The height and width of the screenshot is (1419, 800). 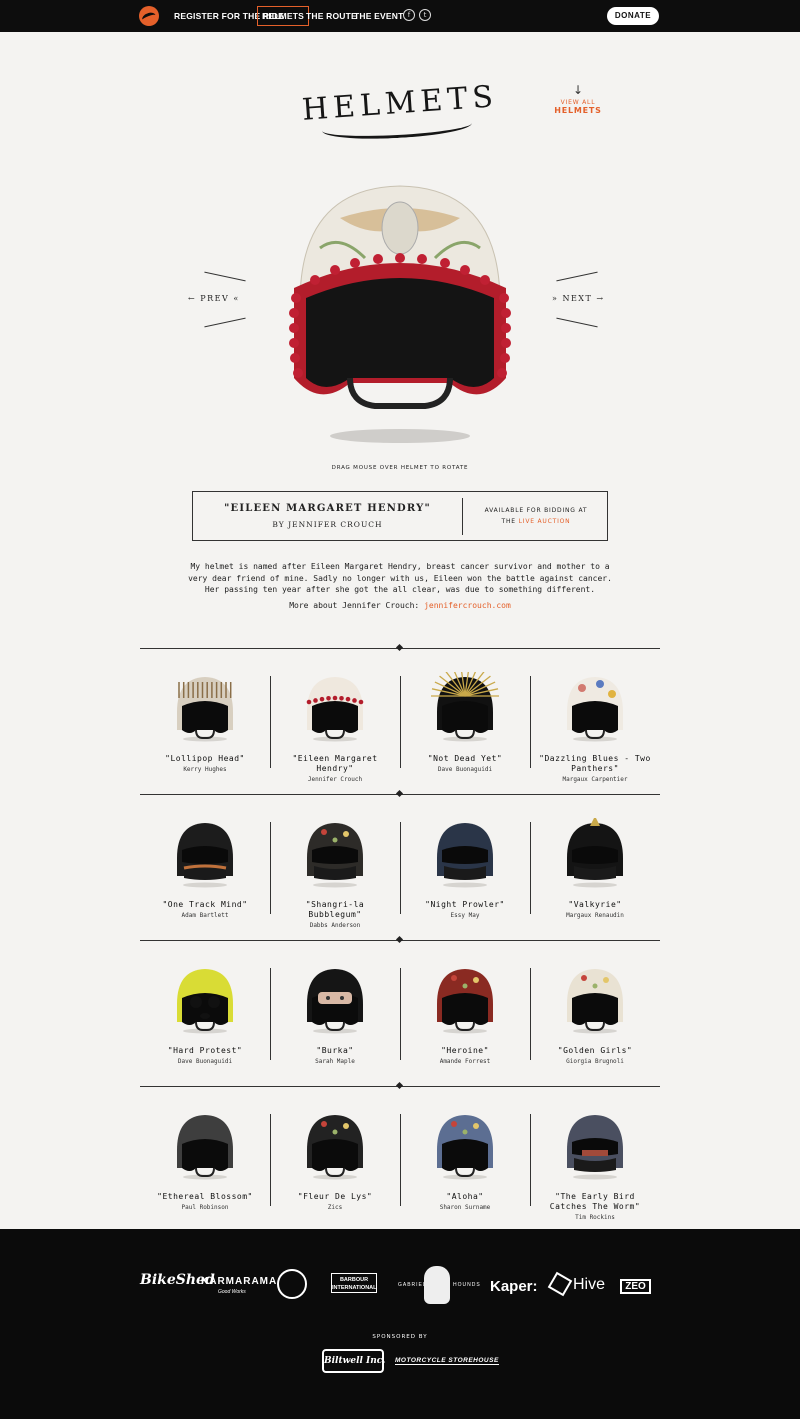 What do you see at coordinates (400, 468) in the screenshot?
I see `rotate-hint: DRAG MOUSE OVER HELMET TO ROTATE` at bounding box center [400, 468].